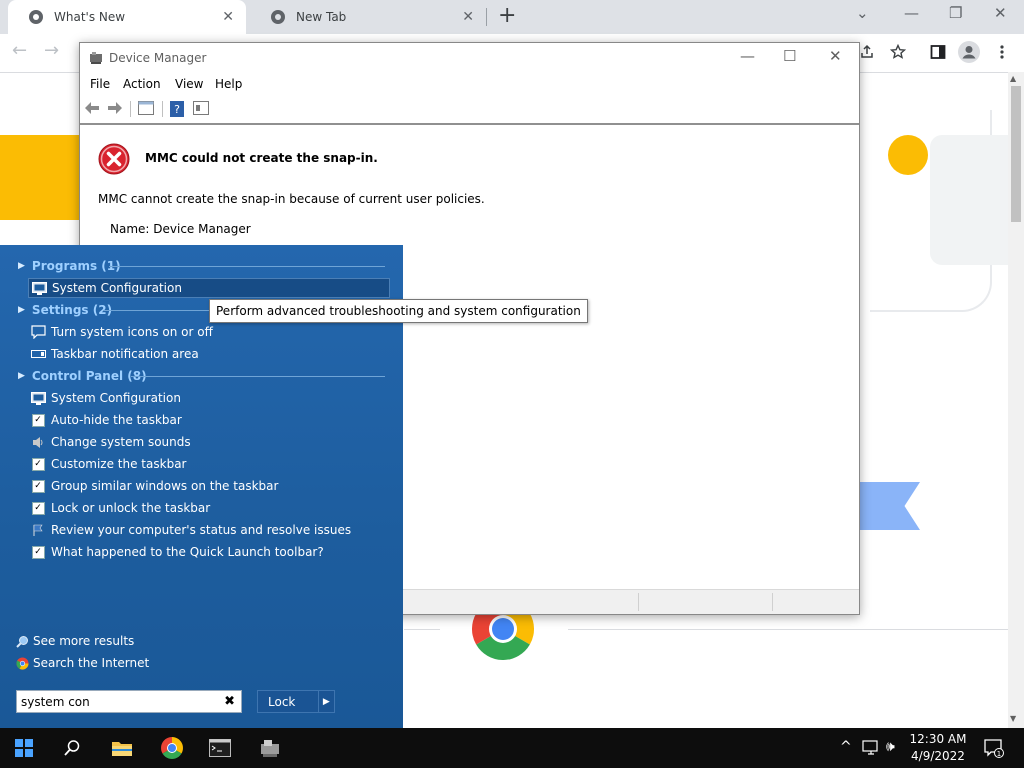 The image size is (1024, 768). I want to click on back-button: ←, so click(19, 50).